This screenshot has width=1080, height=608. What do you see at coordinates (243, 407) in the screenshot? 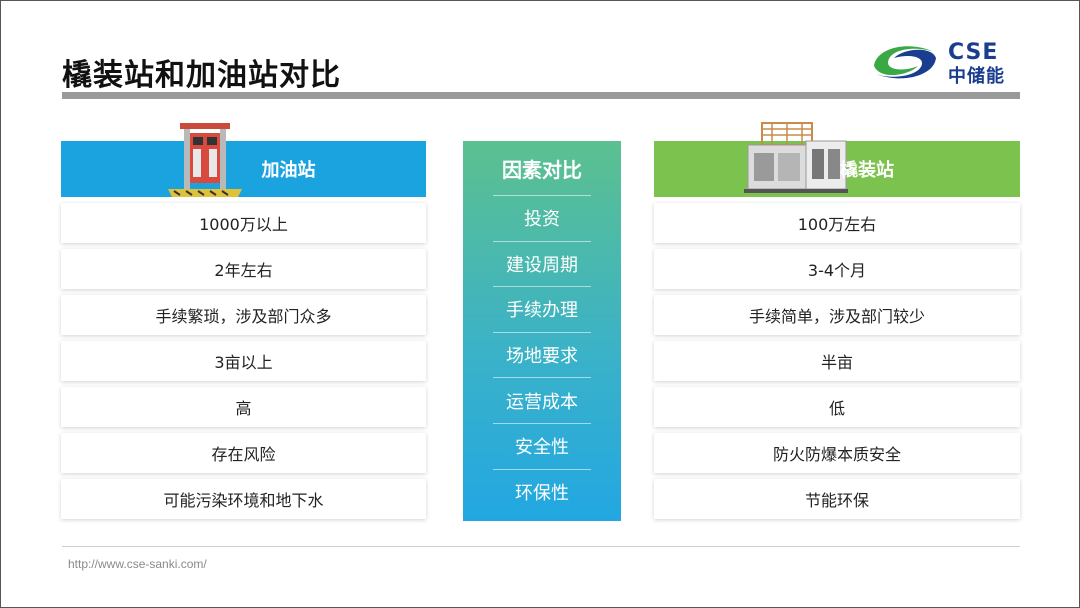
I see `fuel-row-operating-cost: 高` at bounding box center [243, 407].